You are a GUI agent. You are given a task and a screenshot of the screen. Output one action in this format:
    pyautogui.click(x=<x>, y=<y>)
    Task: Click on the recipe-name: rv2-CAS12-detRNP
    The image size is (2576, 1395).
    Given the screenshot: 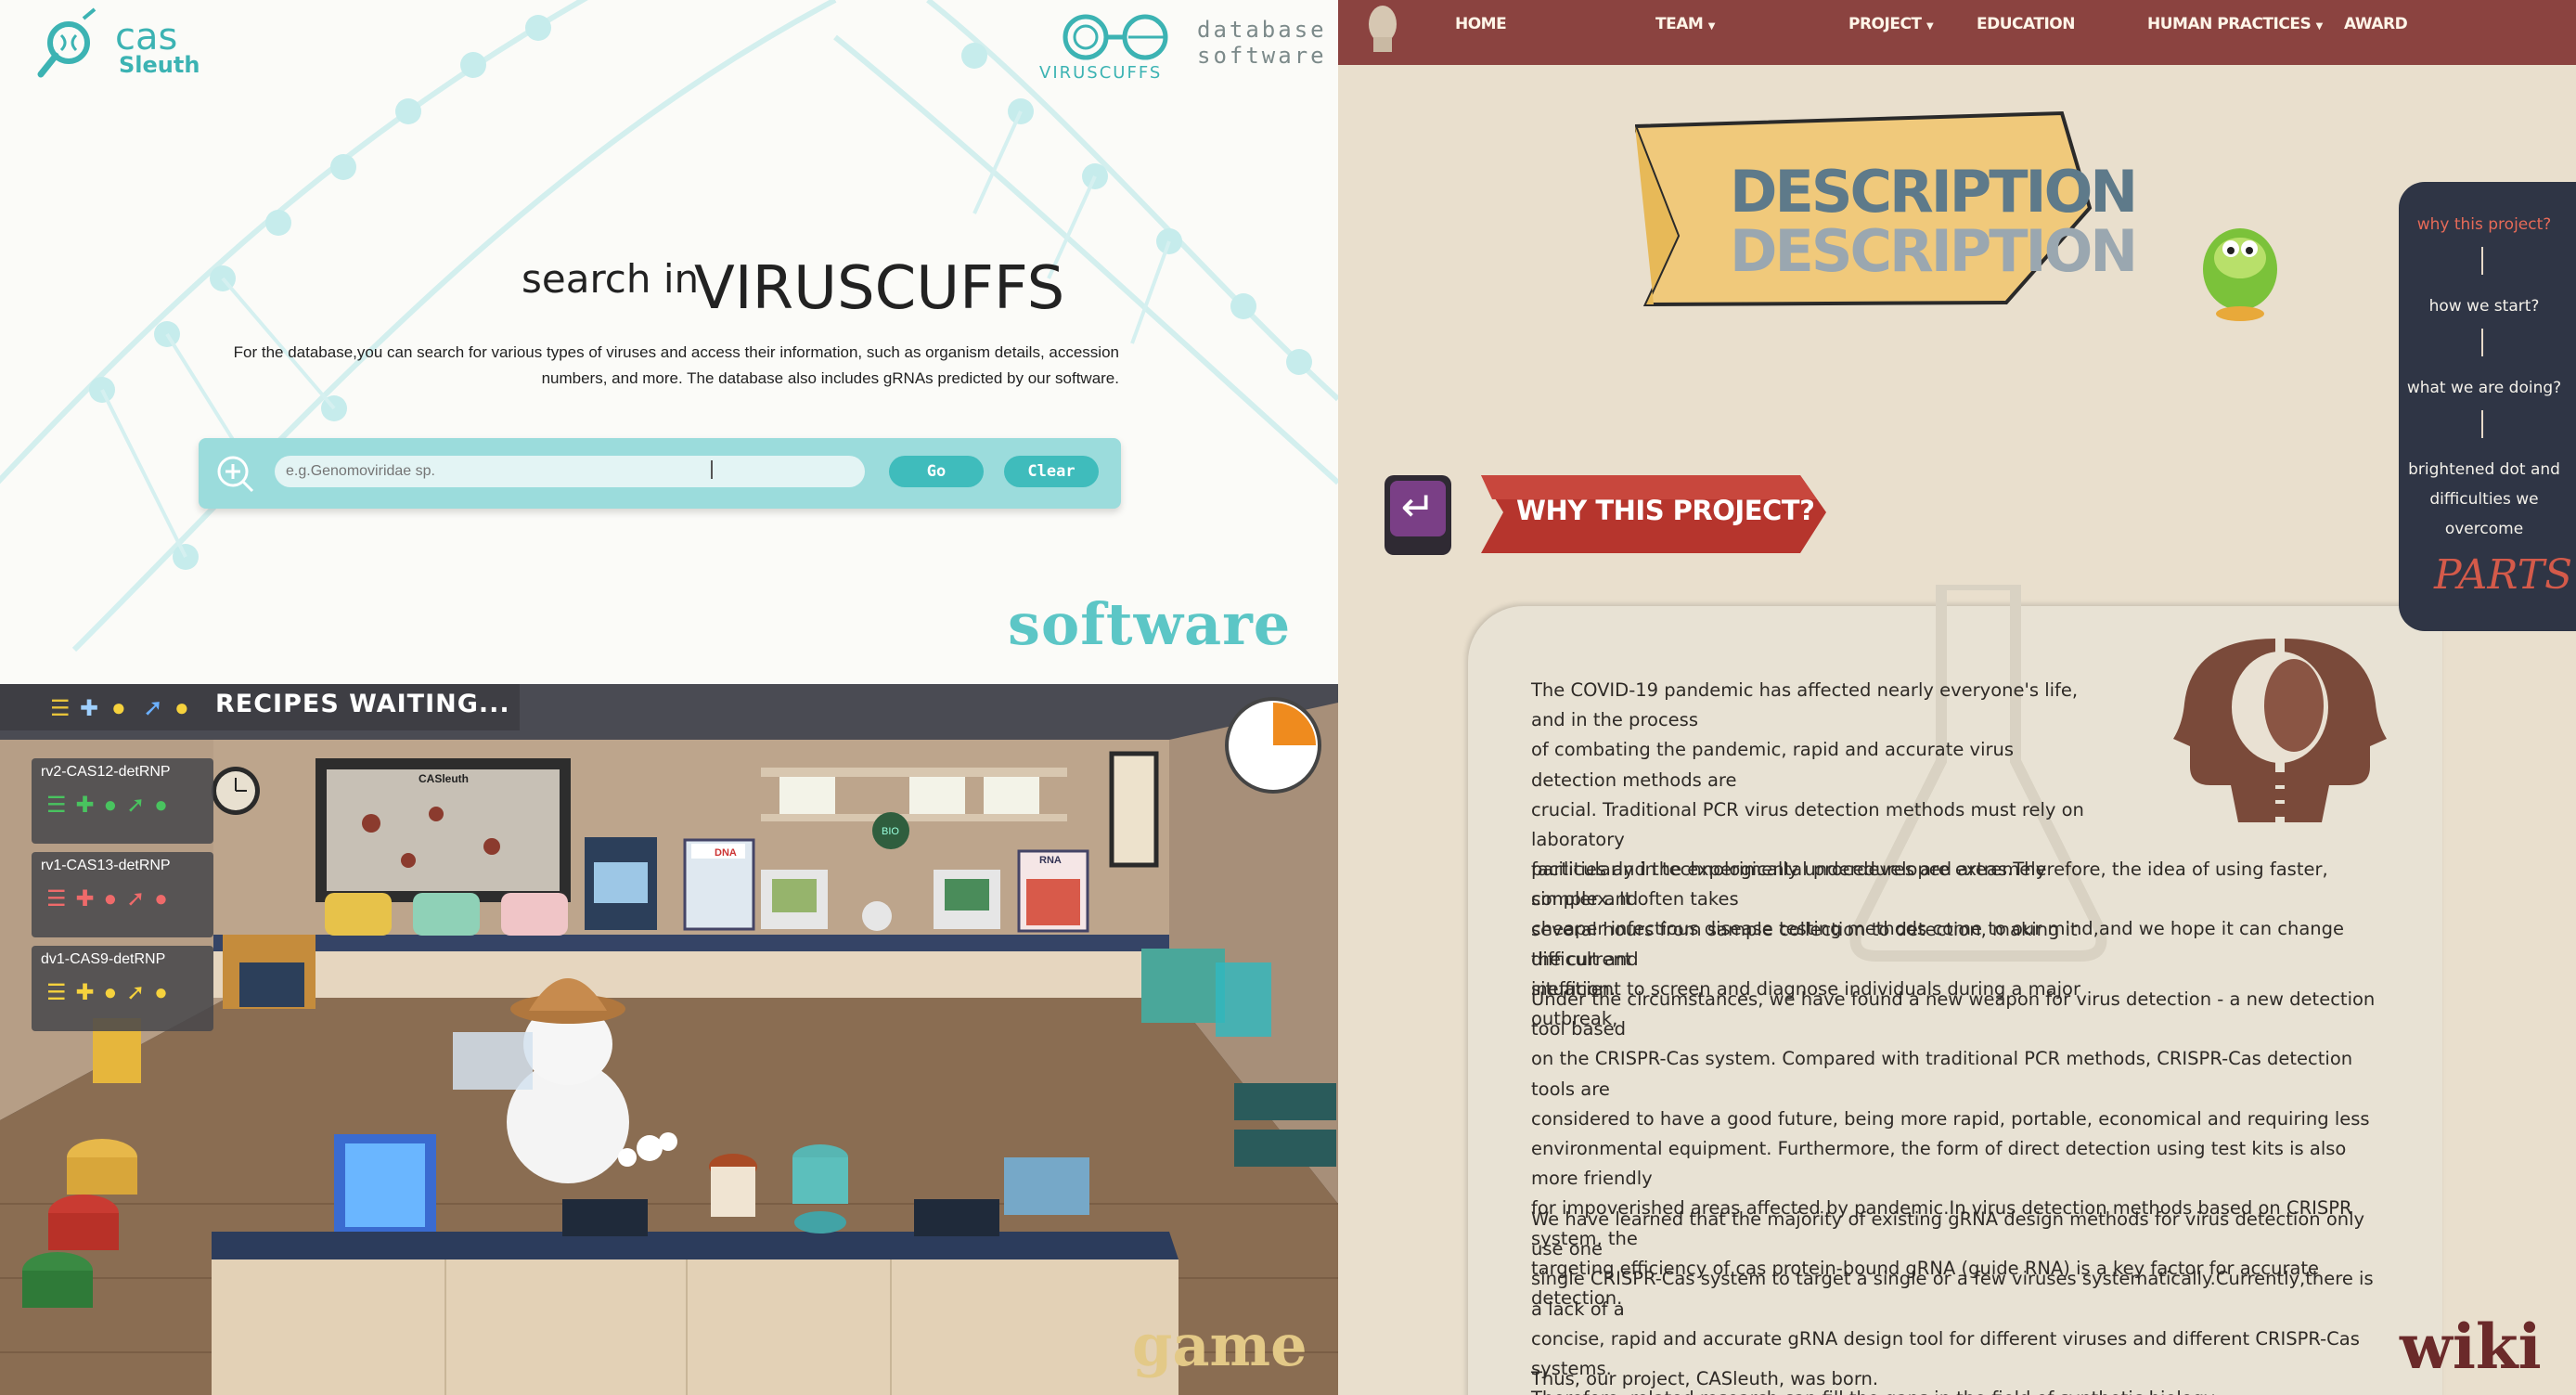 What is the action you would take?
    pyautogui.click(x=106, y=772)
    